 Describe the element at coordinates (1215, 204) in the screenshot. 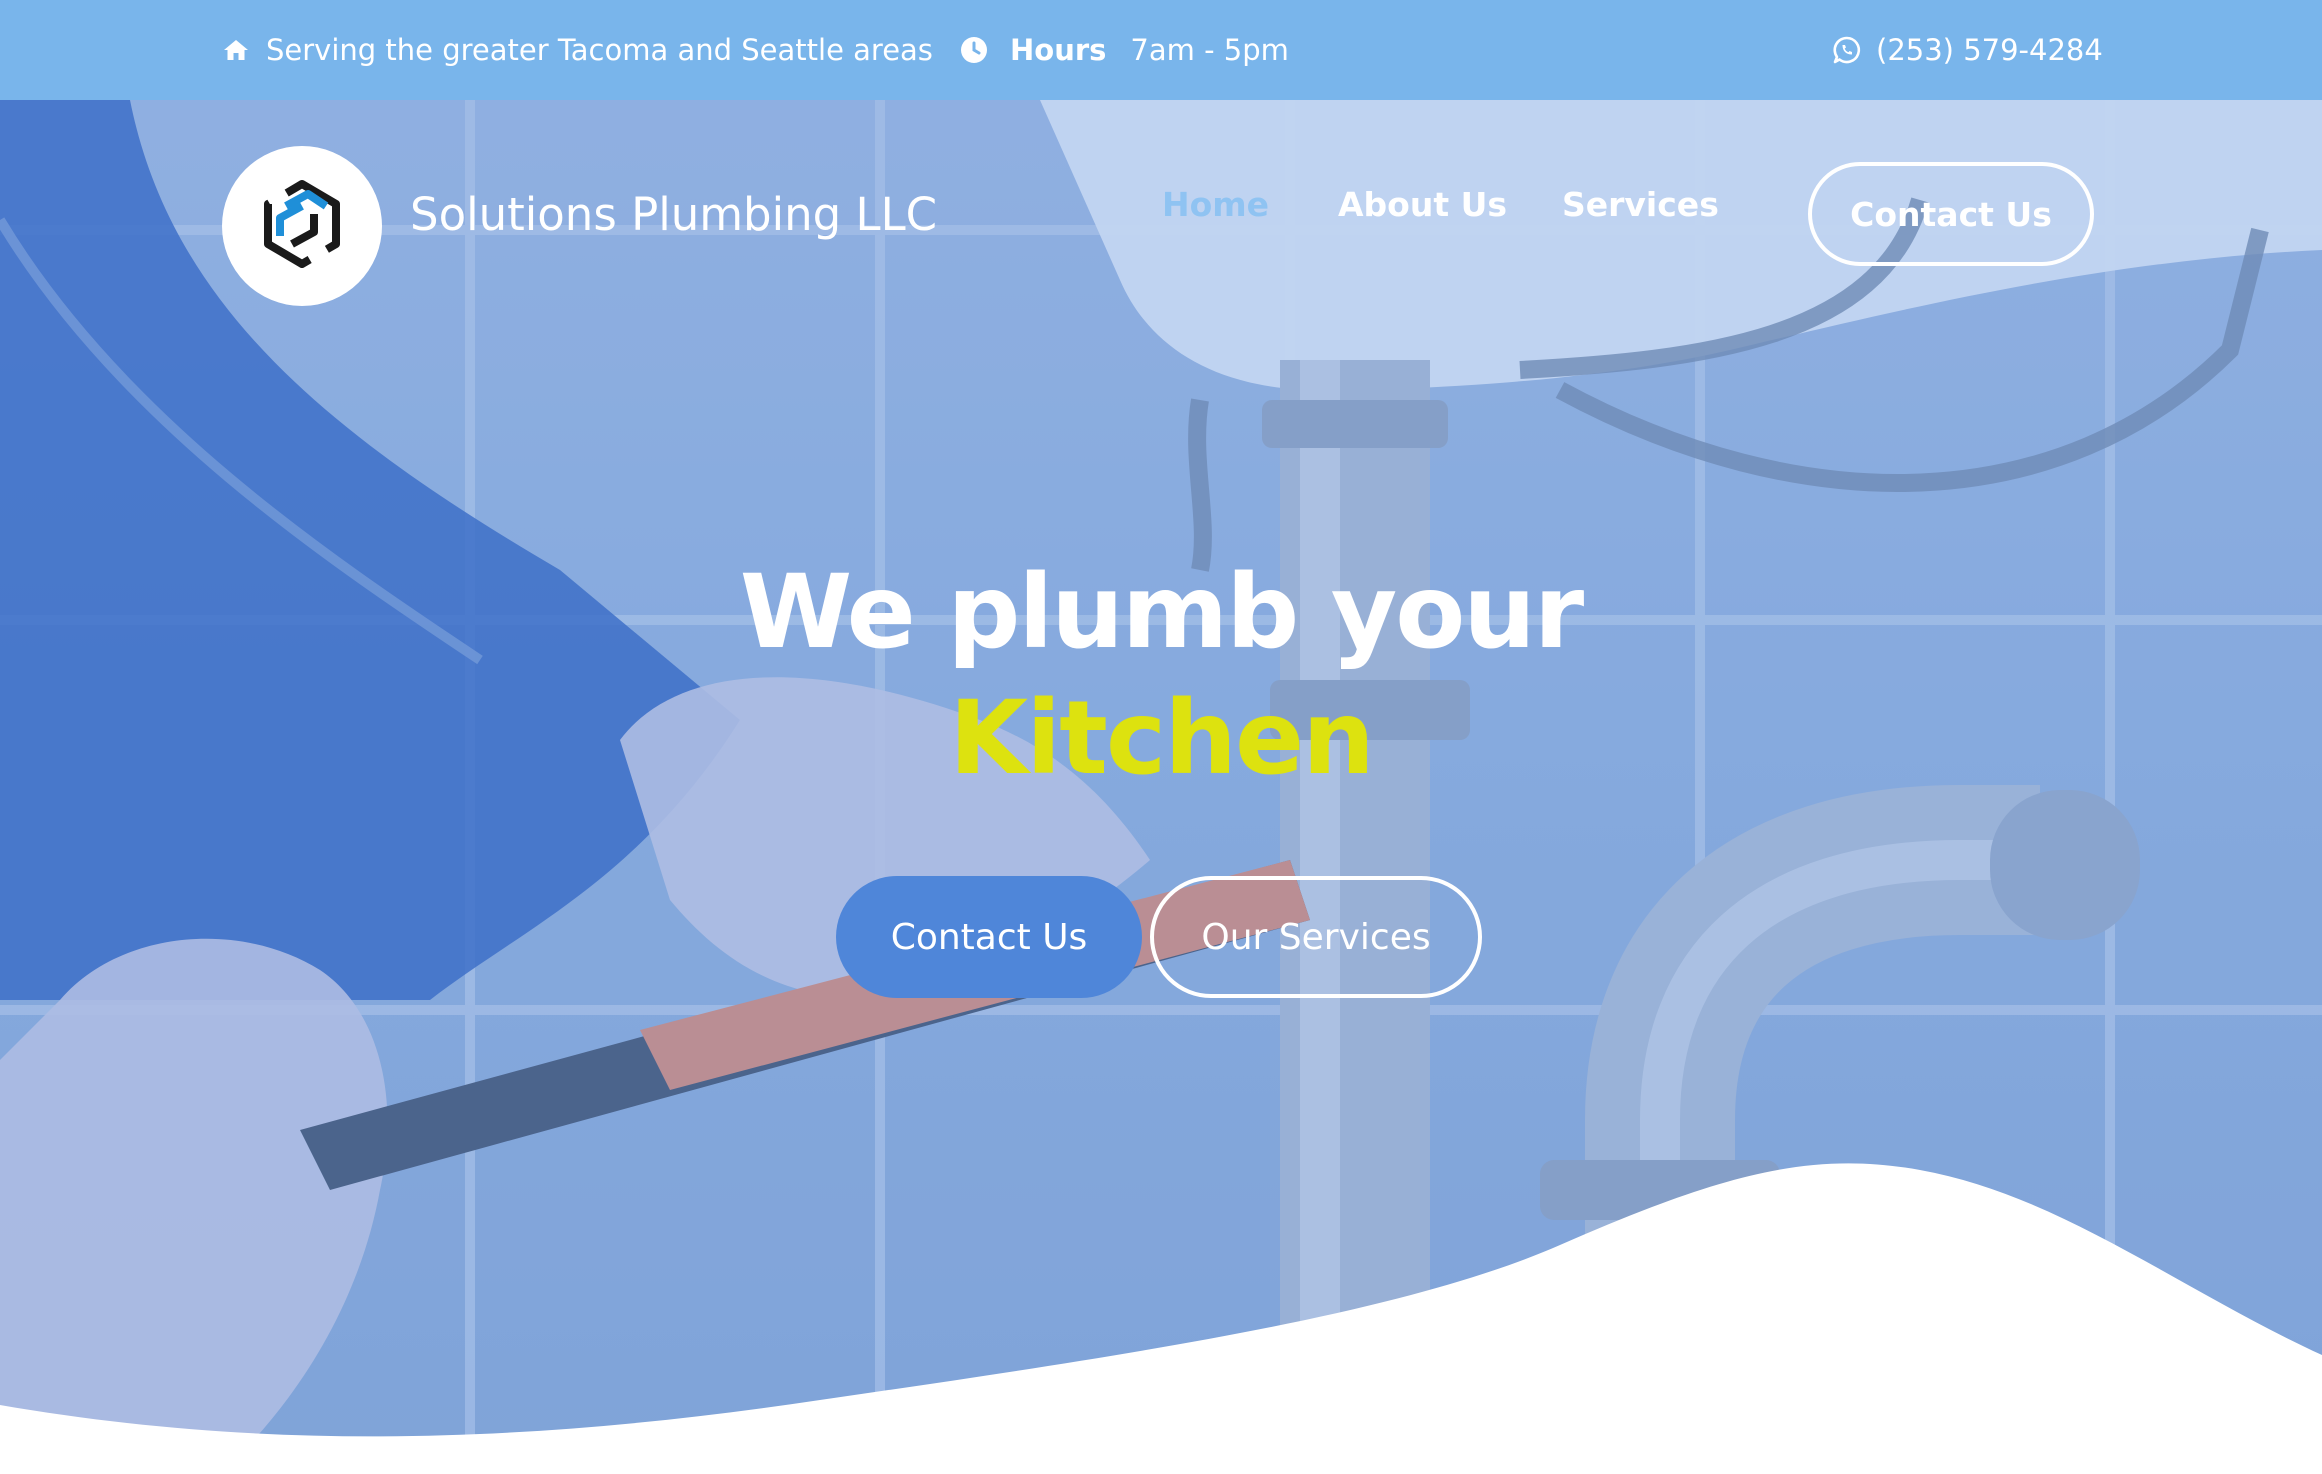

I see `nav-home: Home` at that location.